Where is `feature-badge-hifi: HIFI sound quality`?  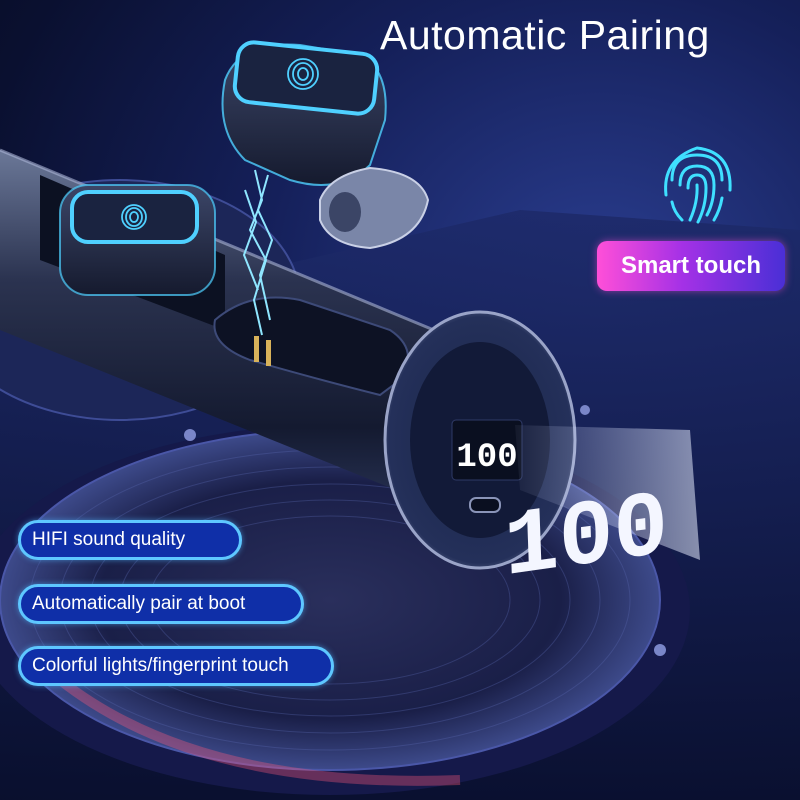 feature-badge-hifi: HIFI sound quality is located at coordinates (130, 540).